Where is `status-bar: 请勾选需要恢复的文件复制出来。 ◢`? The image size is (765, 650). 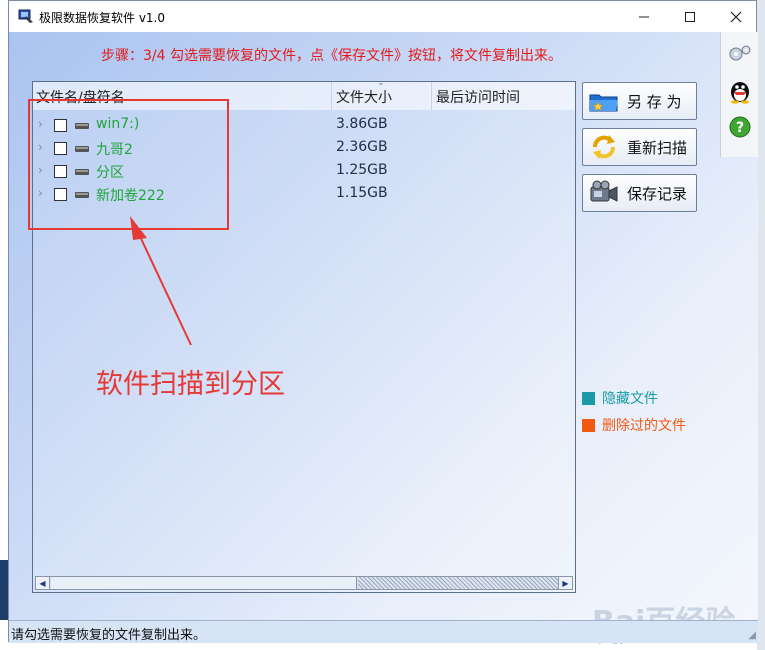
status-bar: 请勾选需要恢复的文件复制出来。 ◢ is located at coordinates (383, 631).